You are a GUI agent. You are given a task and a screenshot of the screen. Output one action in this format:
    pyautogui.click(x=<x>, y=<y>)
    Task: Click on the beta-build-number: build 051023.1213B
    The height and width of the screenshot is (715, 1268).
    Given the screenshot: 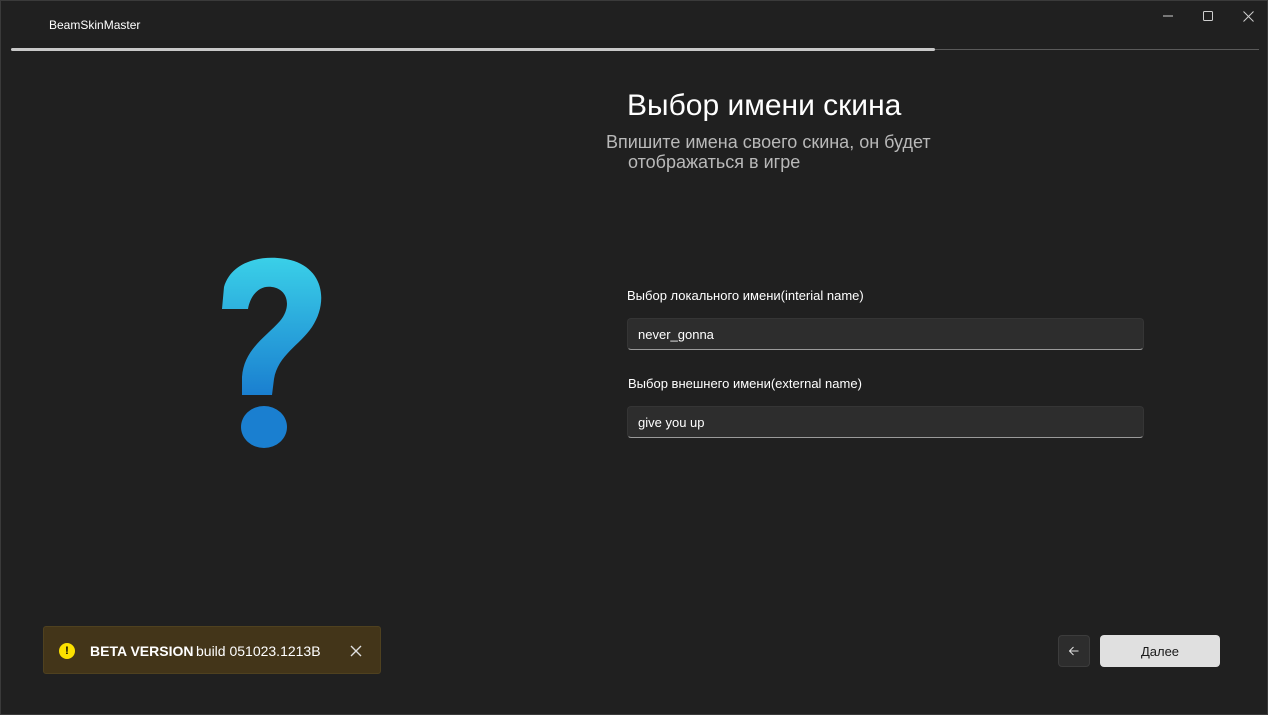 What is the action you would take?
    pyautogui.click(x=258, y=651)
    